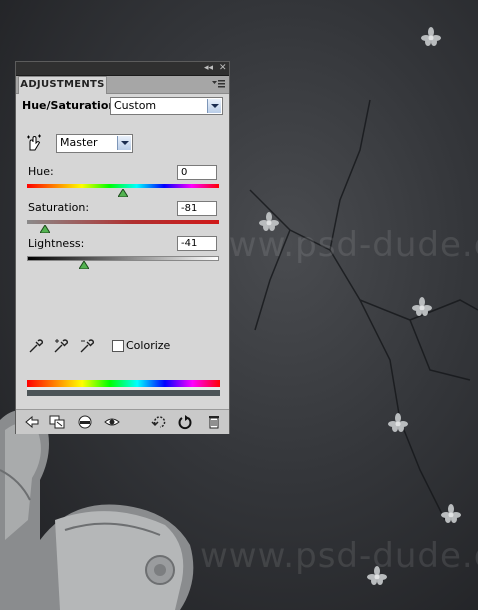  I want to click on clip-to-layer-icon, so click(85, 422).